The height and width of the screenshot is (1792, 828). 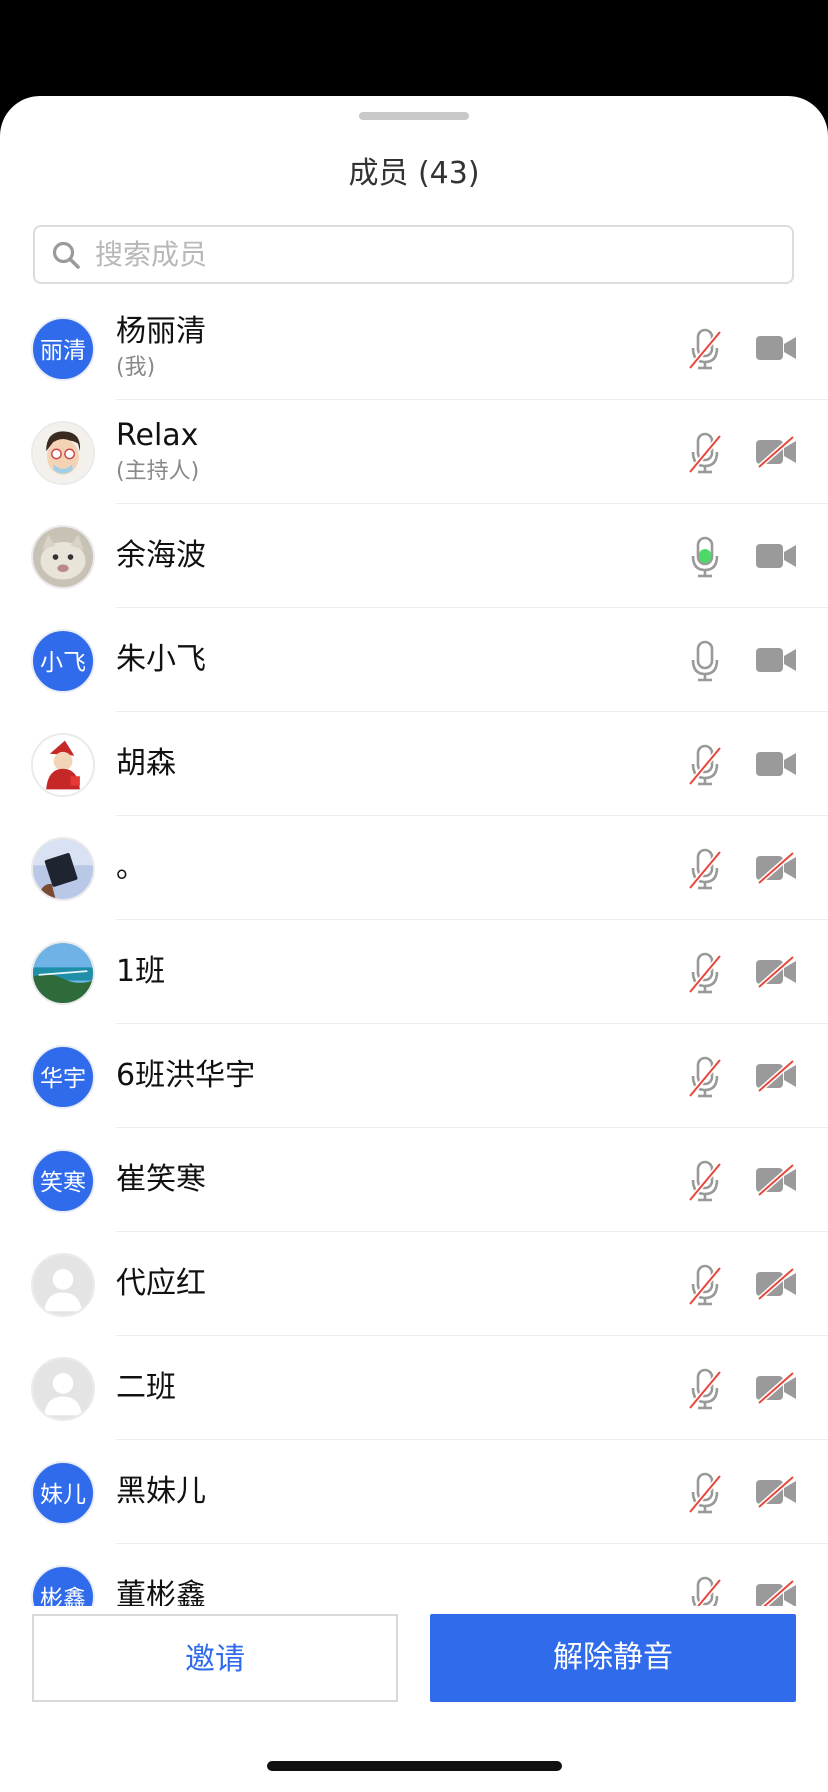 What do you see at coordinates (215, 1658) in the screenshot?
I see `invite-button: 邀请` at bounding box center [215, 1658].